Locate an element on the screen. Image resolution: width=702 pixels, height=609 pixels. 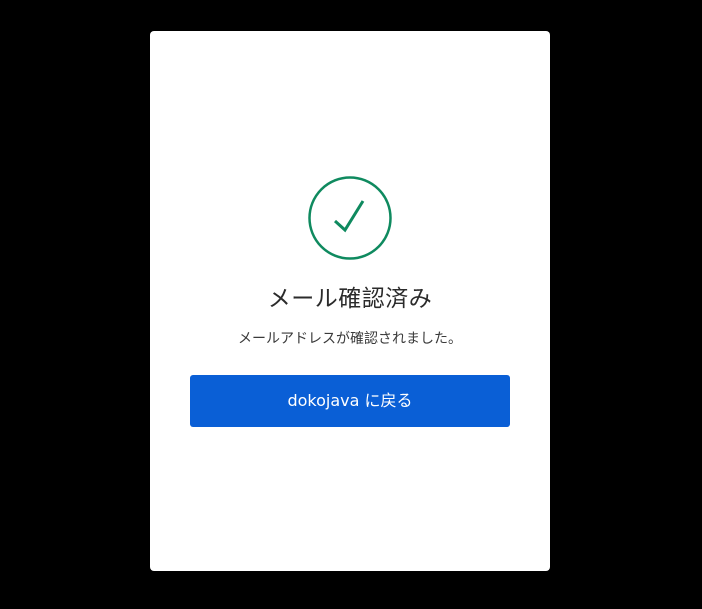
check-circle-icon is located at coordinates (350, 218).